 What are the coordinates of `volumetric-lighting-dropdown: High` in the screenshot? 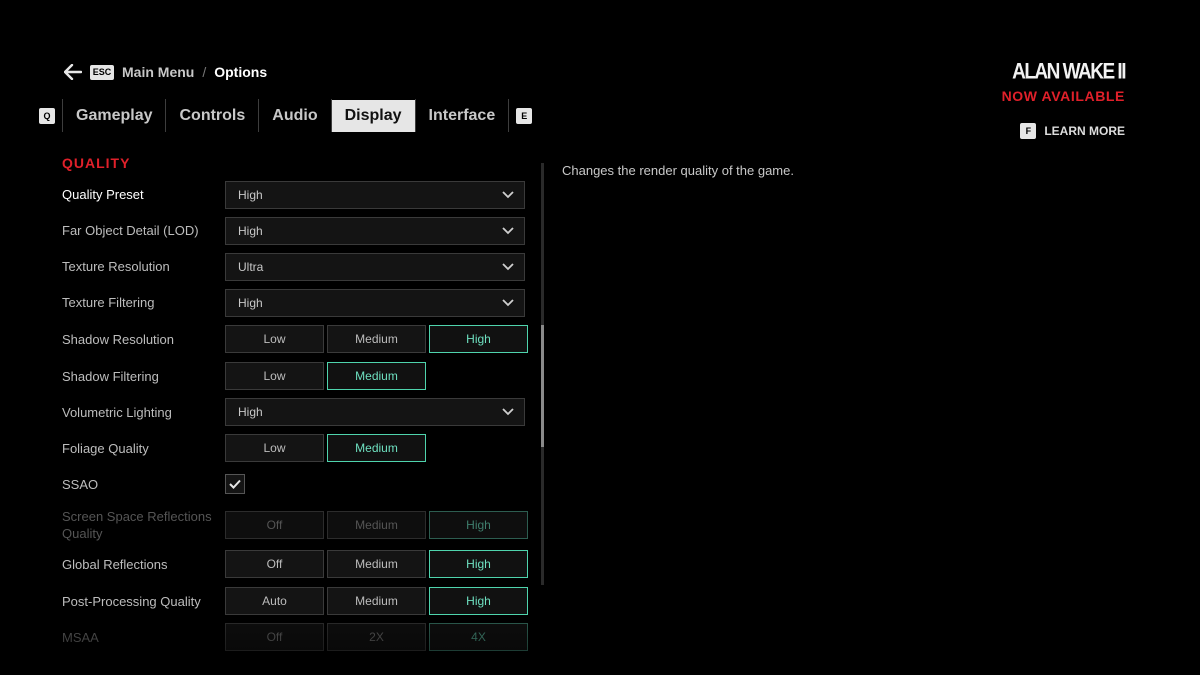 It's located at (375, 412).